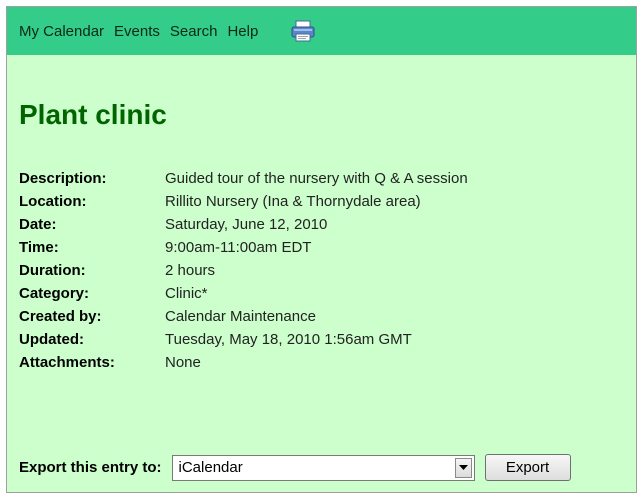 This screenshot has height=495, width=639. Describe the element at coordinates (63, 178) in the screenshot. I see `detail-label: Description:` at that location.